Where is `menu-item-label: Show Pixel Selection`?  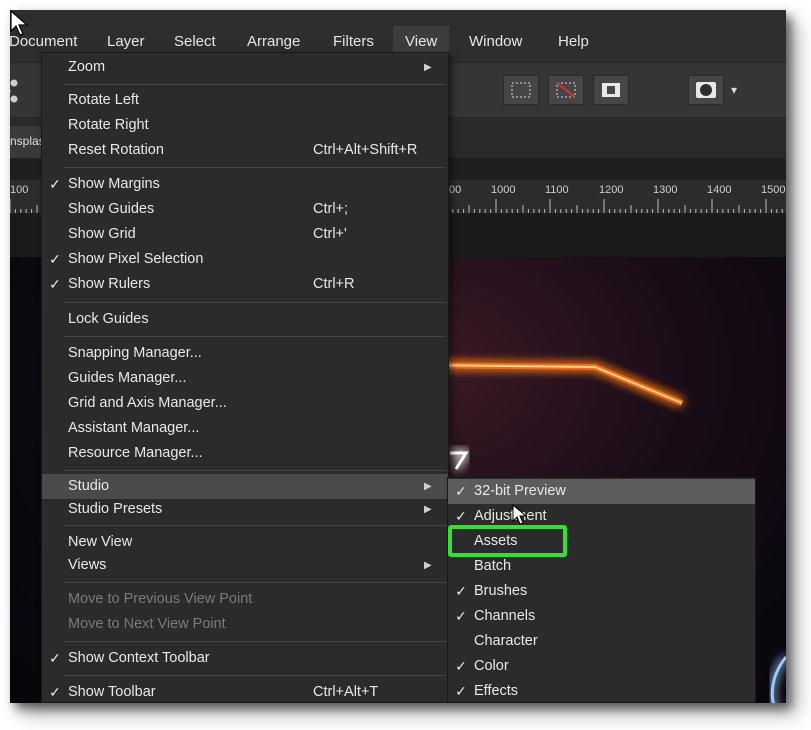 menu-item-label: Show Pixel Selection is located at coordinates (136, 259).